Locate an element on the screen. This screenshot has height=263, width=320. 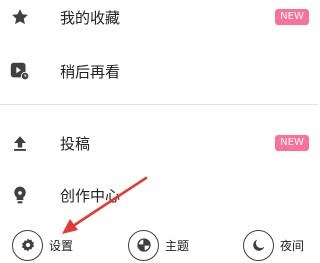
night-label: 夜间 is located at coordinates (292, 245).